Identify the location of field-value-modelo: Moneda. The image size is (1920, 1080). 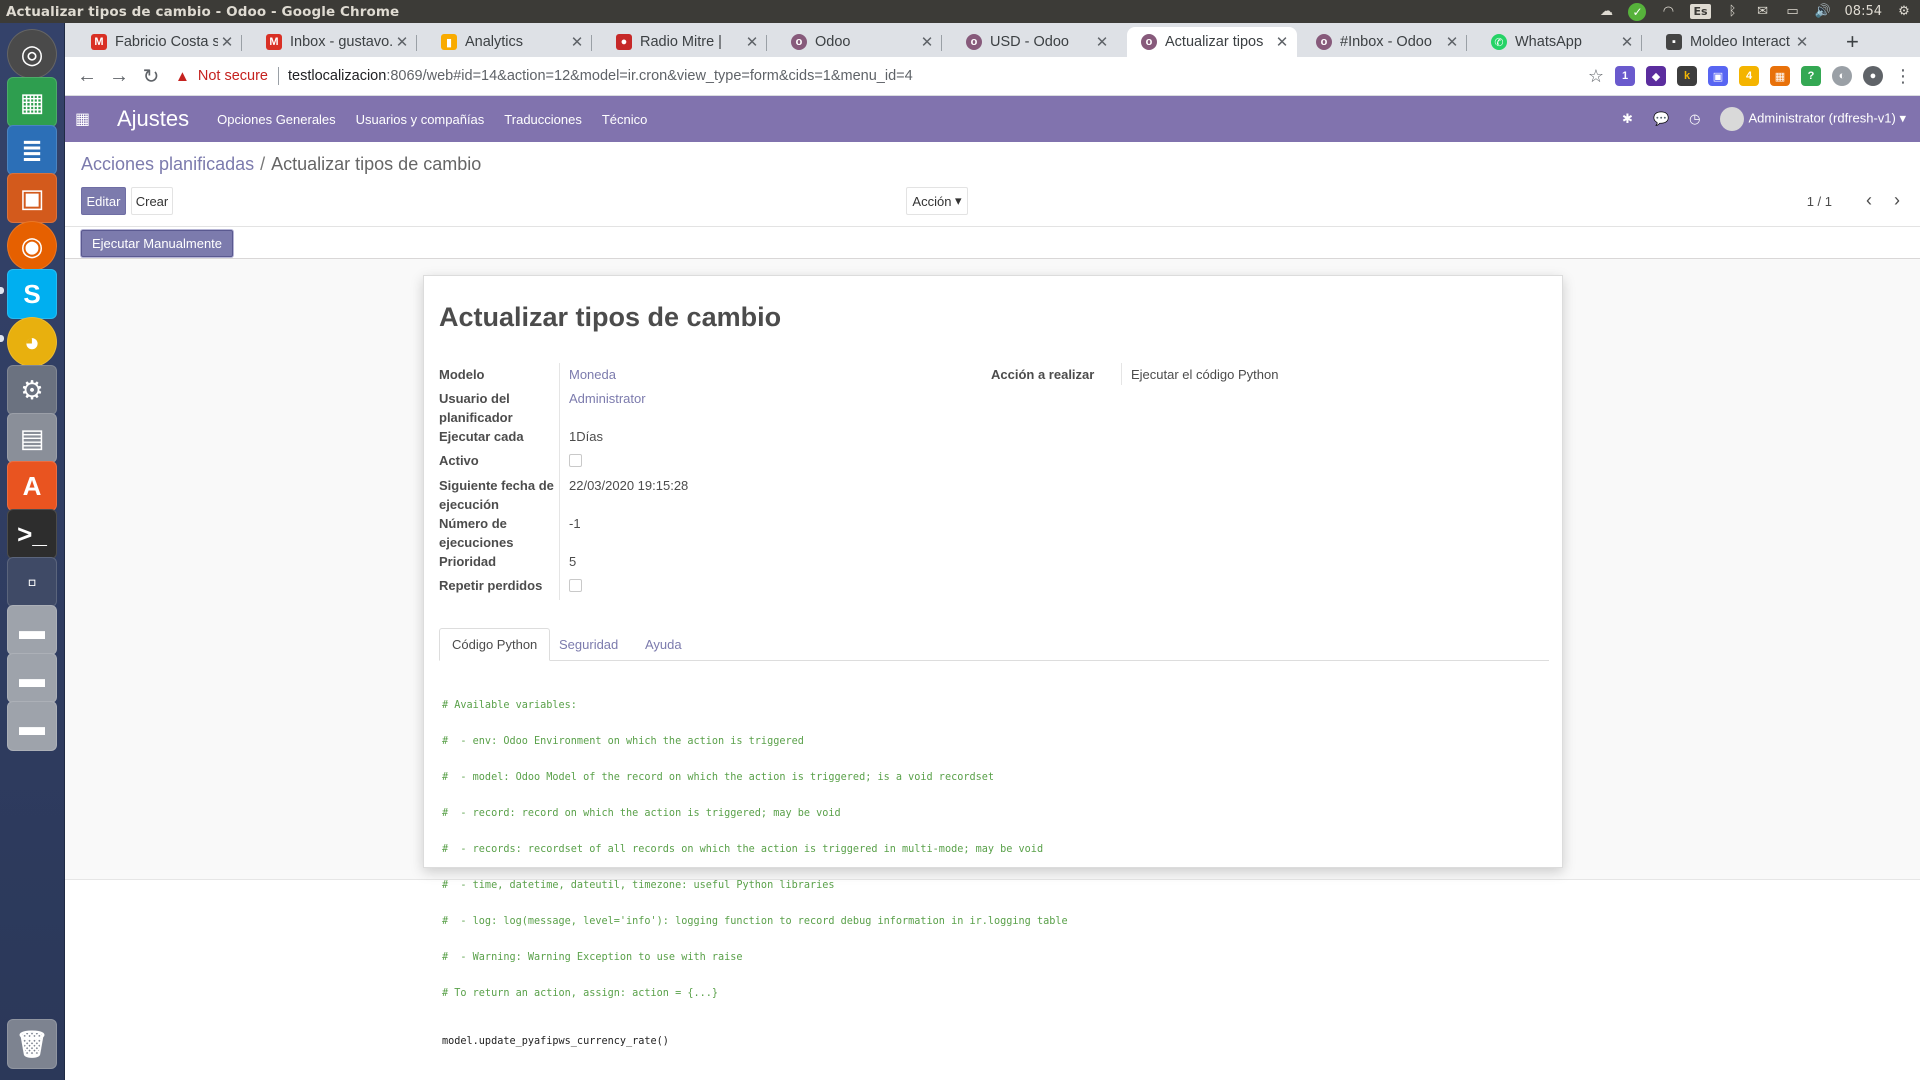
(592, 374).